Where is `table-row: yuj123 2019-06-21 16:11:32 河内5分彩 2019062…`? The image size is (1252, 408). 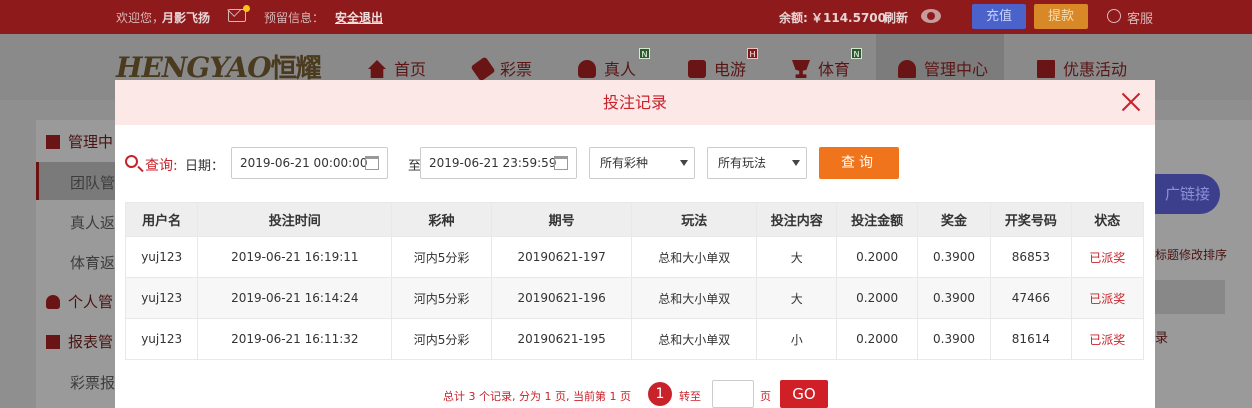
table-row: yuj123 2019-06-21 16:11:32 河内5分彩 2019062… is located at coordinates (634, 339).